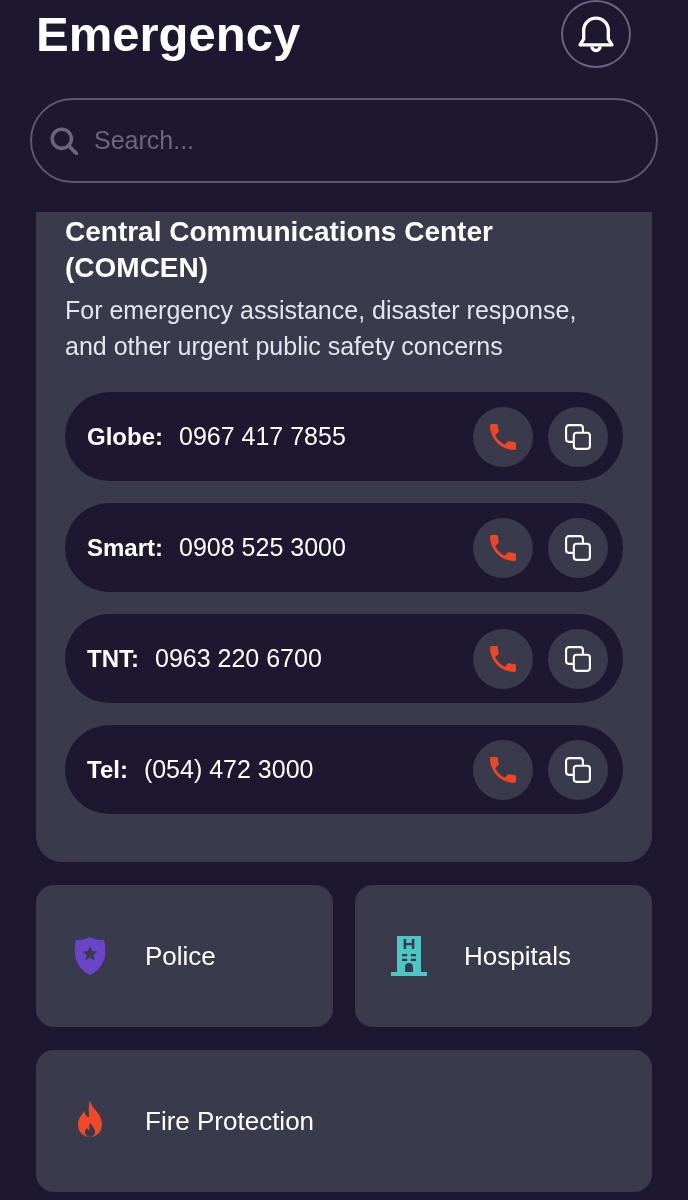  What do you see at coordinates (321, 328) in the screenshot?
I see `card-description: For emergency assistance, disaster response, and other urgent public safety concerns` at bounding box center [321, 328].